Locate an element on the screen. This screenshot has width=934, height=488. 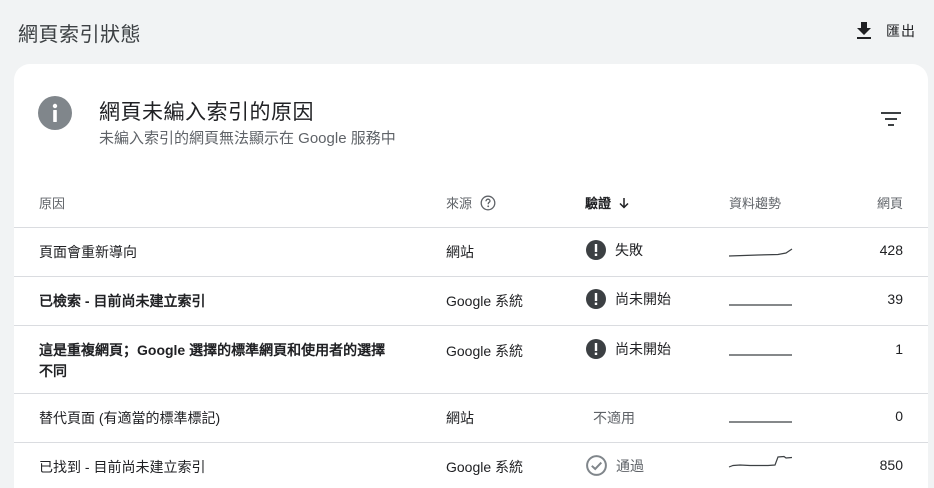
column-trend: 資料趨勢 is located at coordinates (755, 203).